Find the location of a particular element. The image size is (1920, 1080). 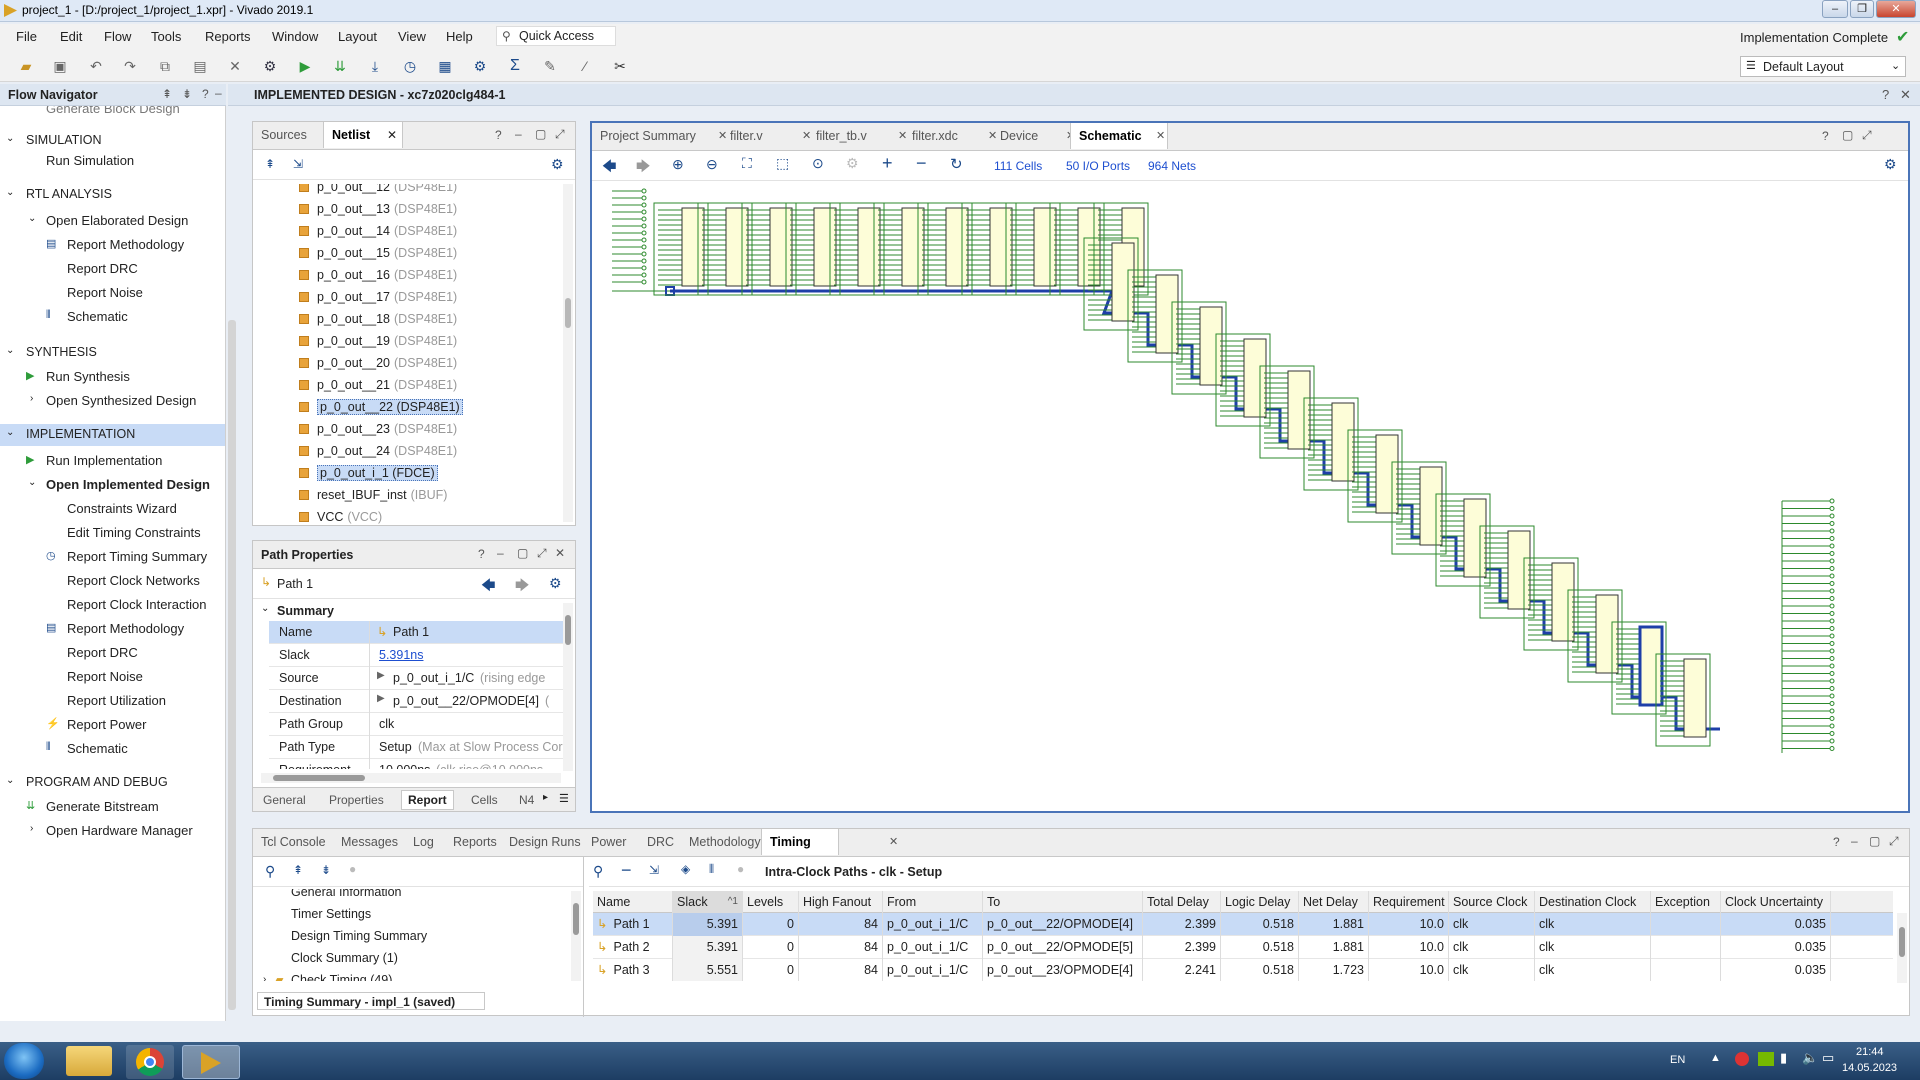

netlist-row: p_0_out_i_1 (FDCE) is located at coordinates (408, 473).